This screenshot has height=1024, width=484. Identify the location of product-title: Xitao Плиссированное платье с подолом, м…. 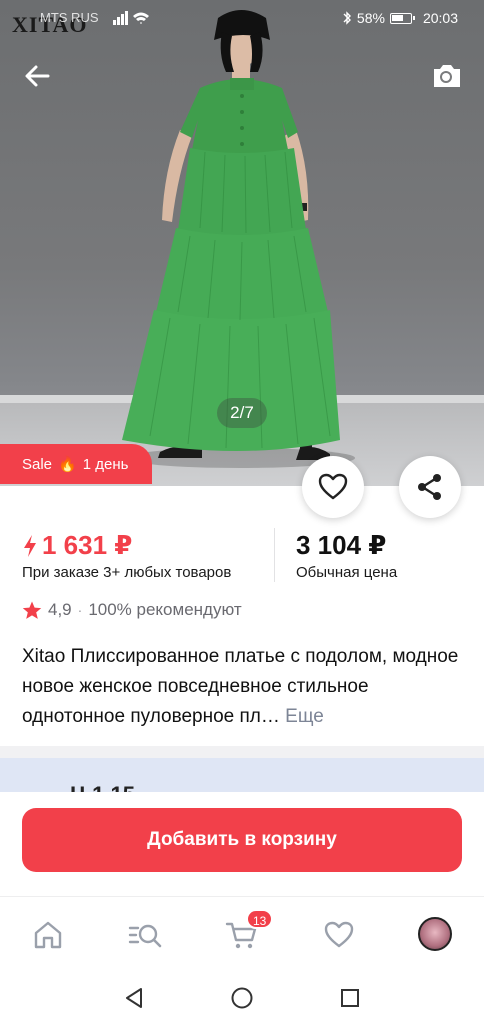
(242, 687).